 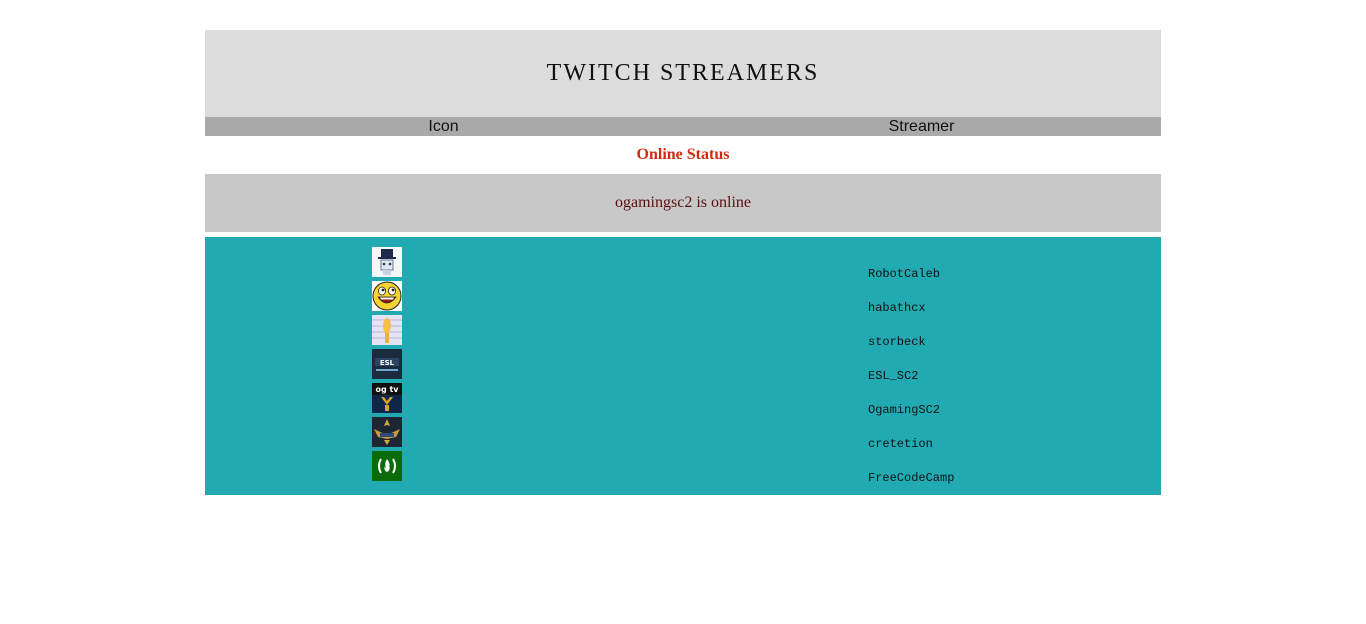 I want to click on svg-text: og tv, so click(x=387, y=389).